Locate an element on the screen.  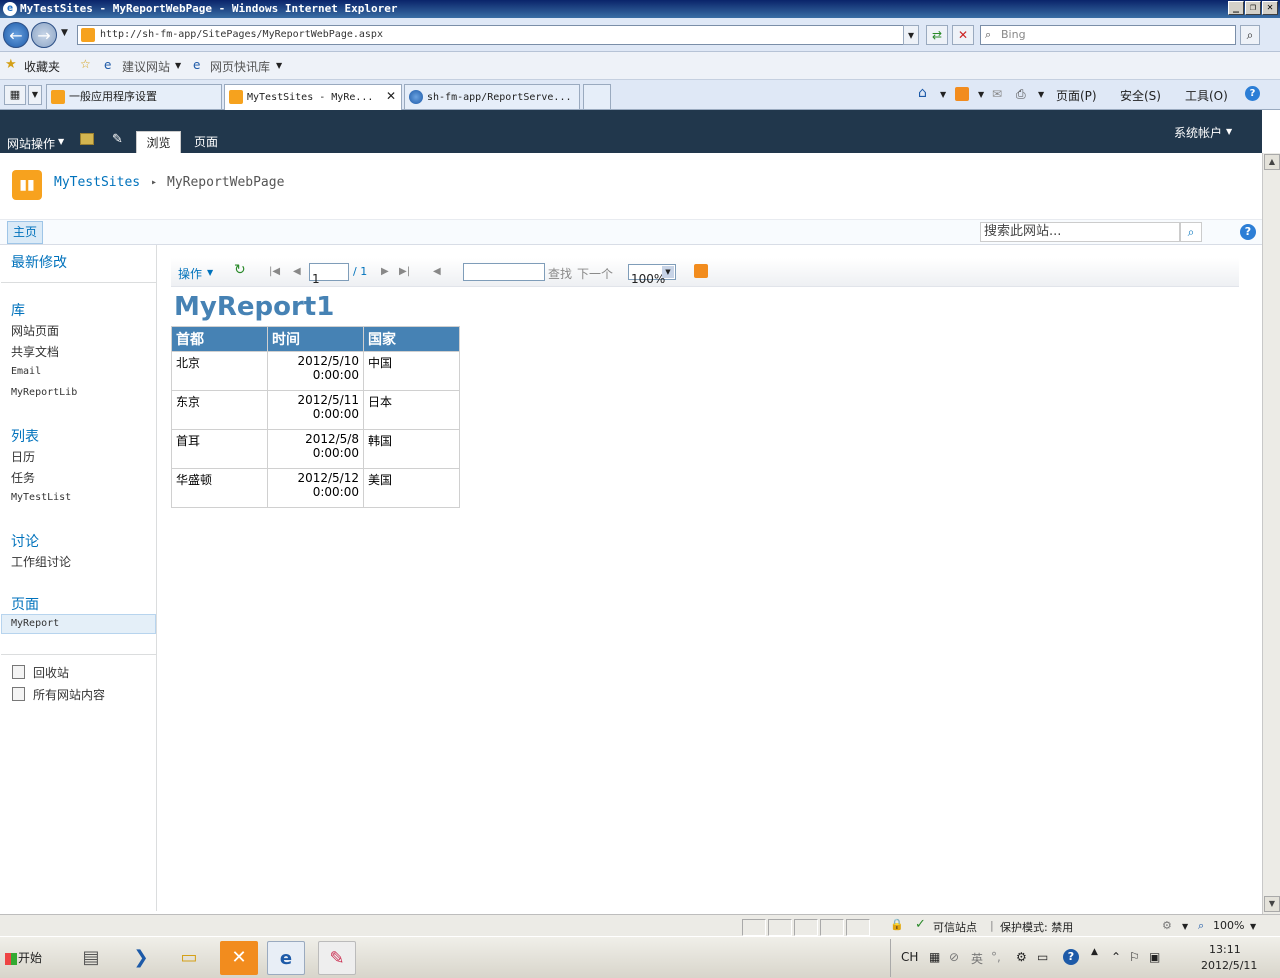
punctuation-icon: °, is located at coordinates (996, 957).